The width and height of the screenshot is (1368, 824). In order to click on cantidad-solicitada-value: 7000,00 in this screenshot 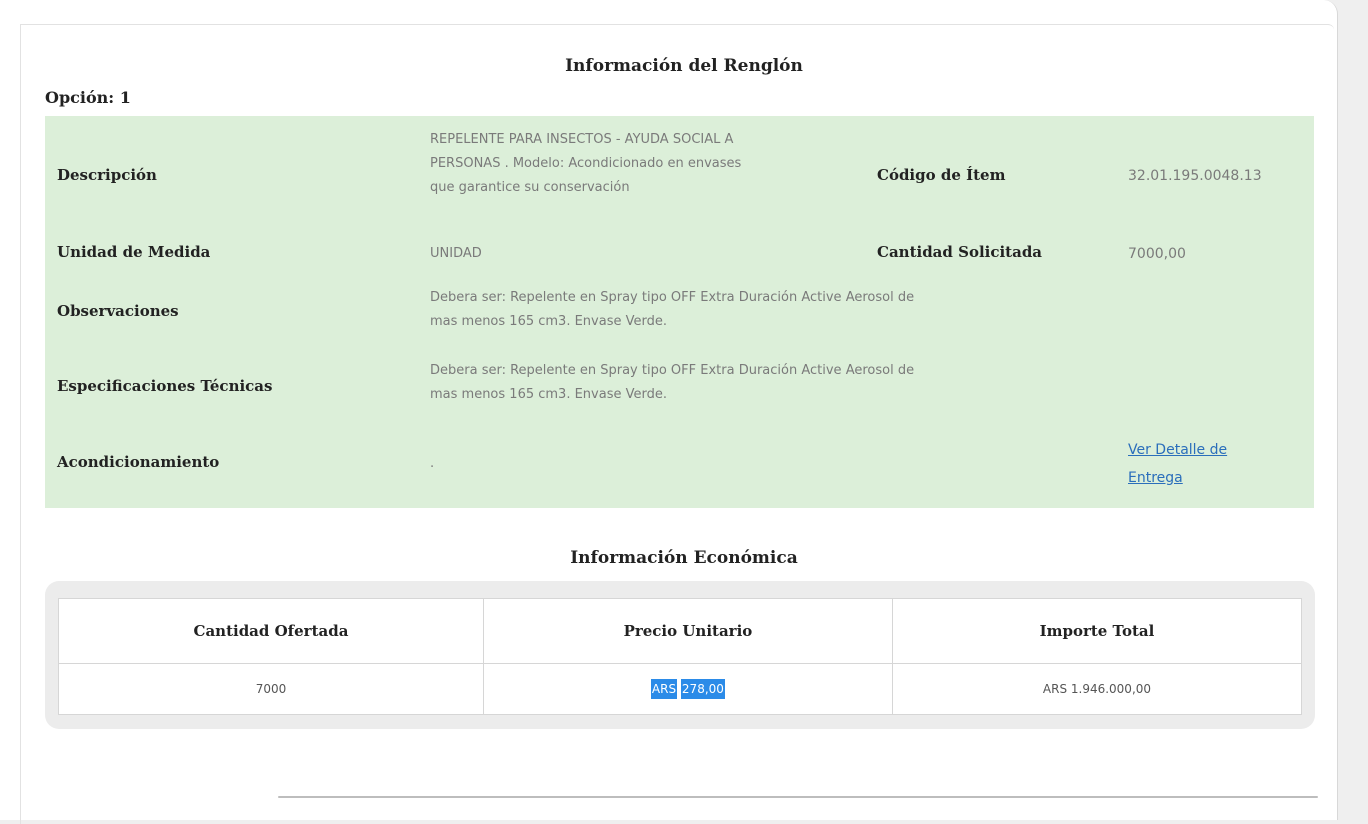, I will do `click(1157, 254)`.